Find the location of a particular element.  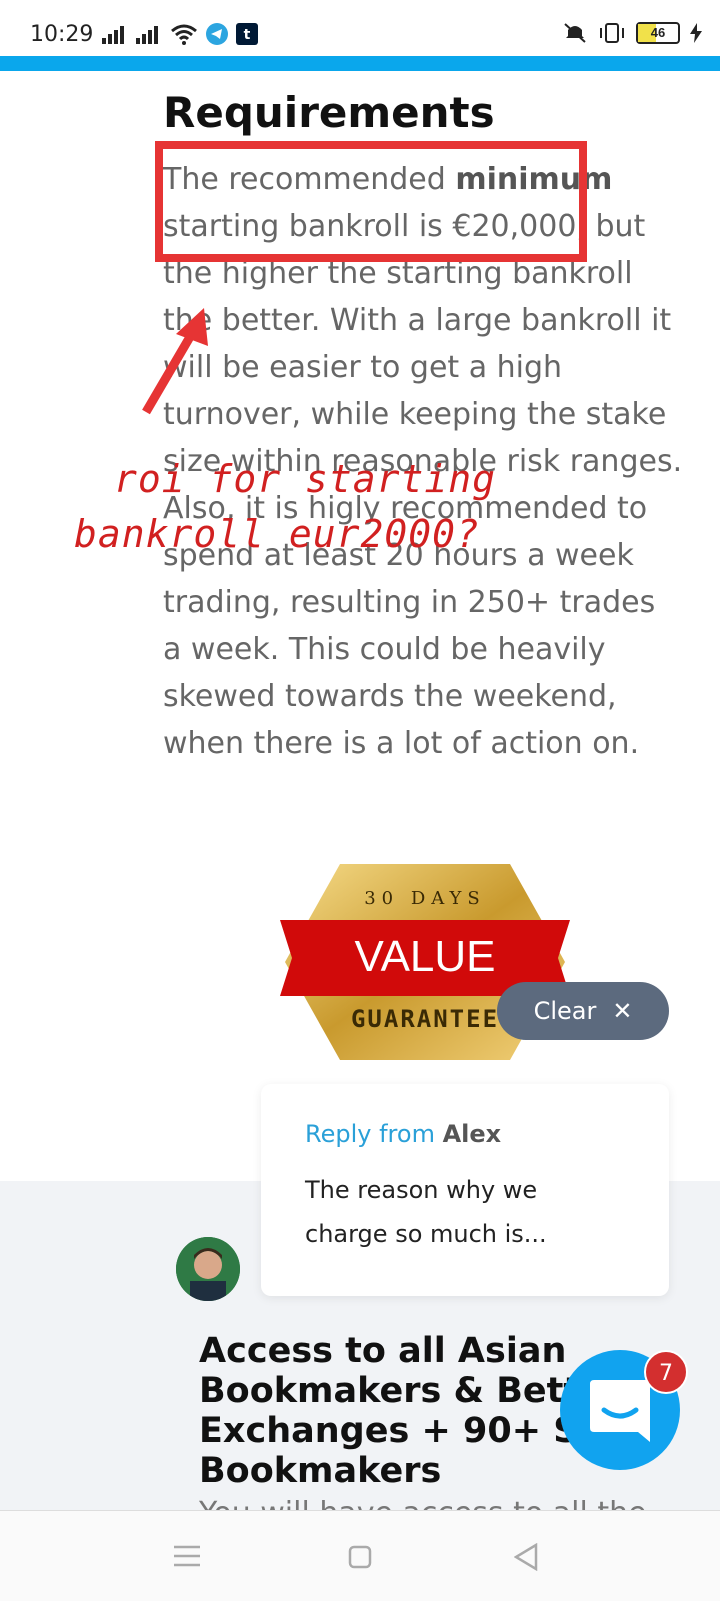

charging-icon is located at coordinates (696, 33).